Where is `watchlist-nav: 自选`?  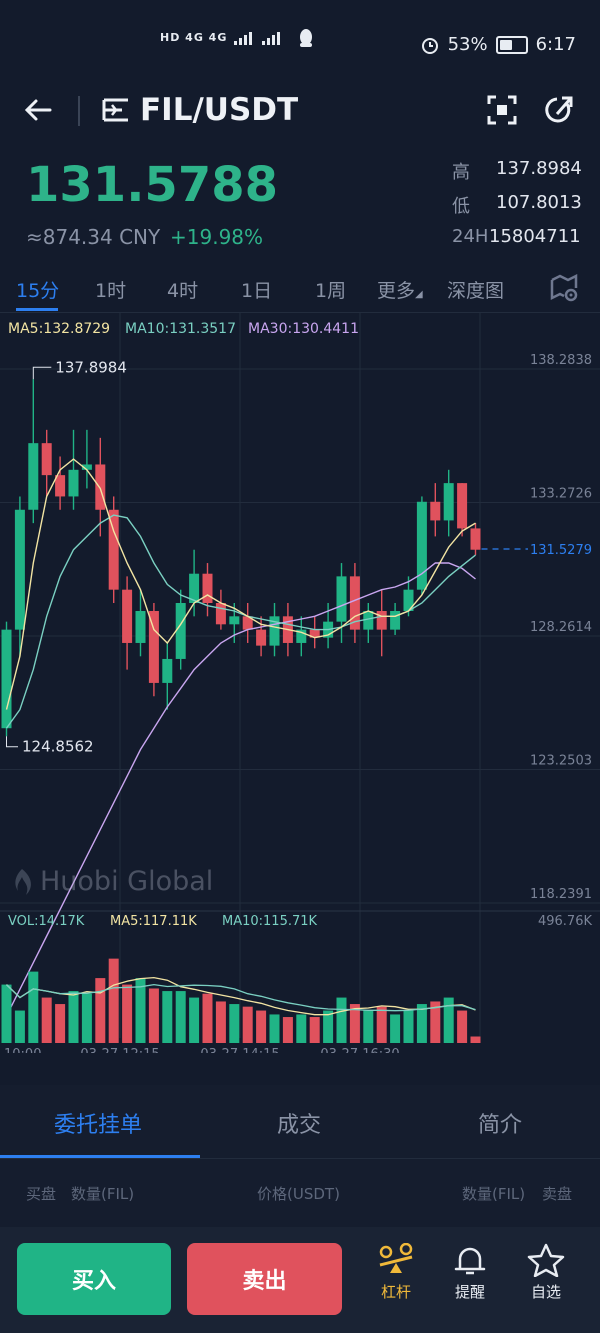
watchlist-nav: 自选 is located at coordinates (546, 1272).